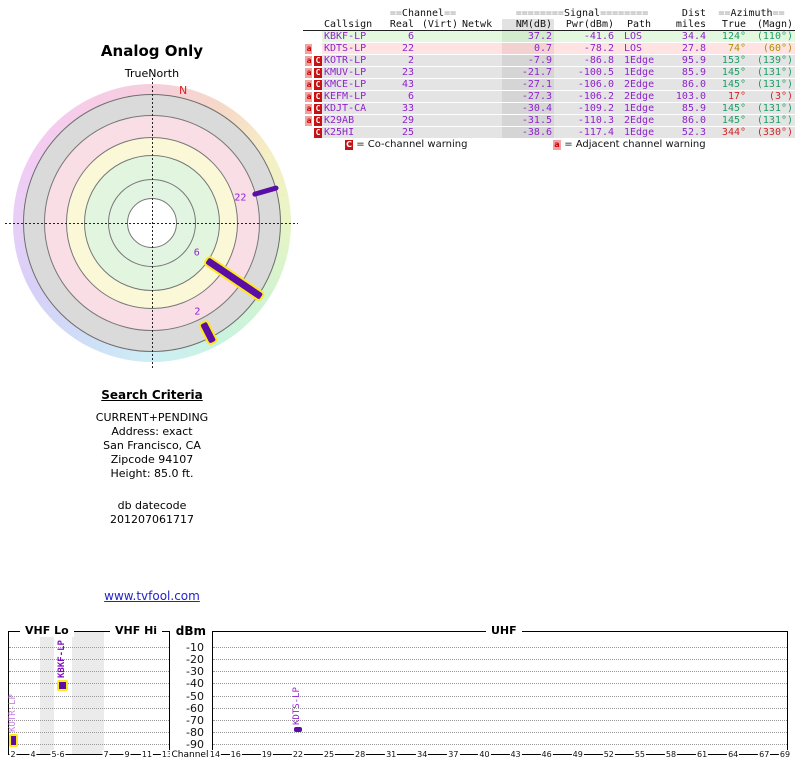 The image size is (800, 768). I want to click on nm-db-cell: -7.9, so click(528, 60).